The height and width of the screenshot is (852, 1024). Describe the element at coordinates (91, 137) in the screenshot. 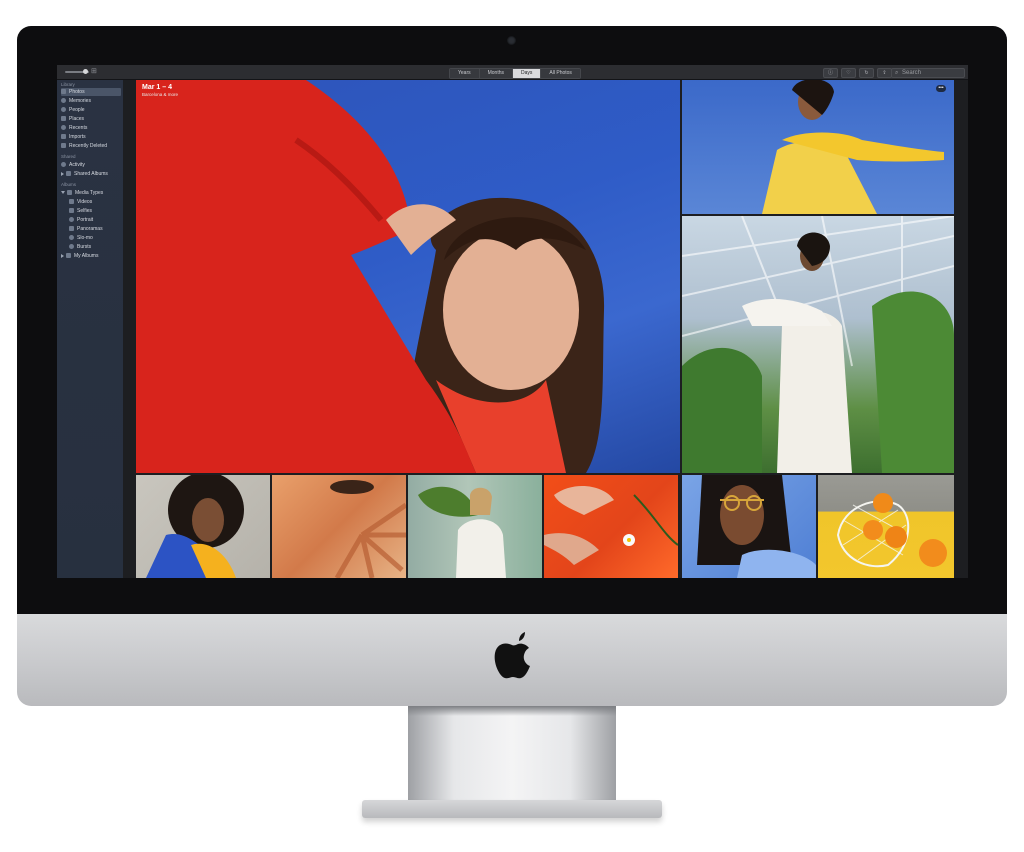

I see `sidebar-item-imports: Imports` at that location.